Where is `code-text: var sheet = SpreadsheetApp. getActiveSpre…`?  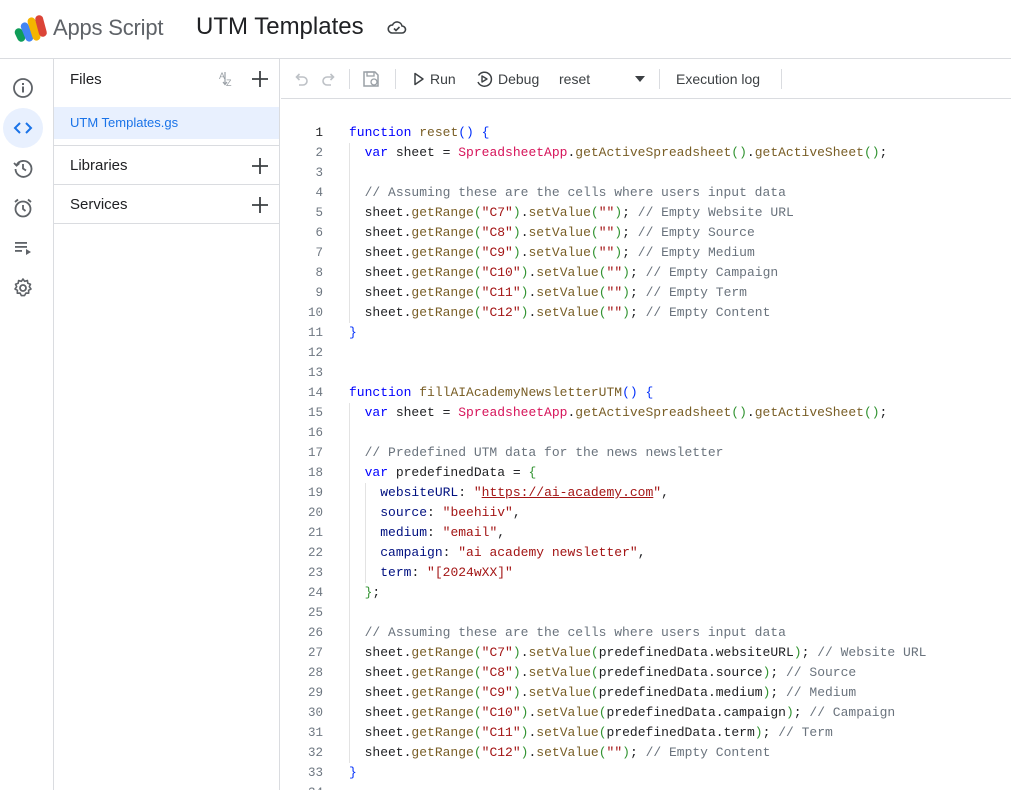 code-text: var sheet = SpreadsheetApp. getActiveSpre… is located at coordinates (618, 153).